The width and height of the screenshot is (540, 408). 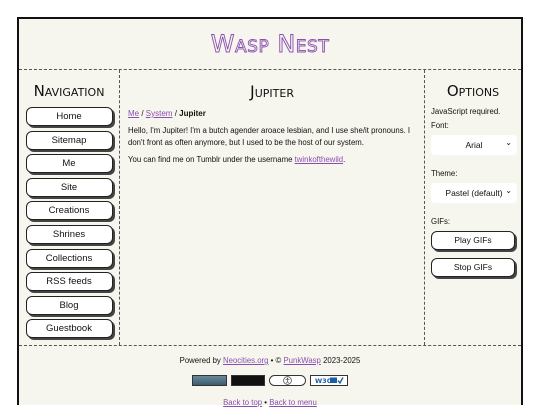 What do you see at coordinates (293, 402) in the screenshot?
I see `back-to-menu-link: Back to menu` at bounding box center [293, 402].